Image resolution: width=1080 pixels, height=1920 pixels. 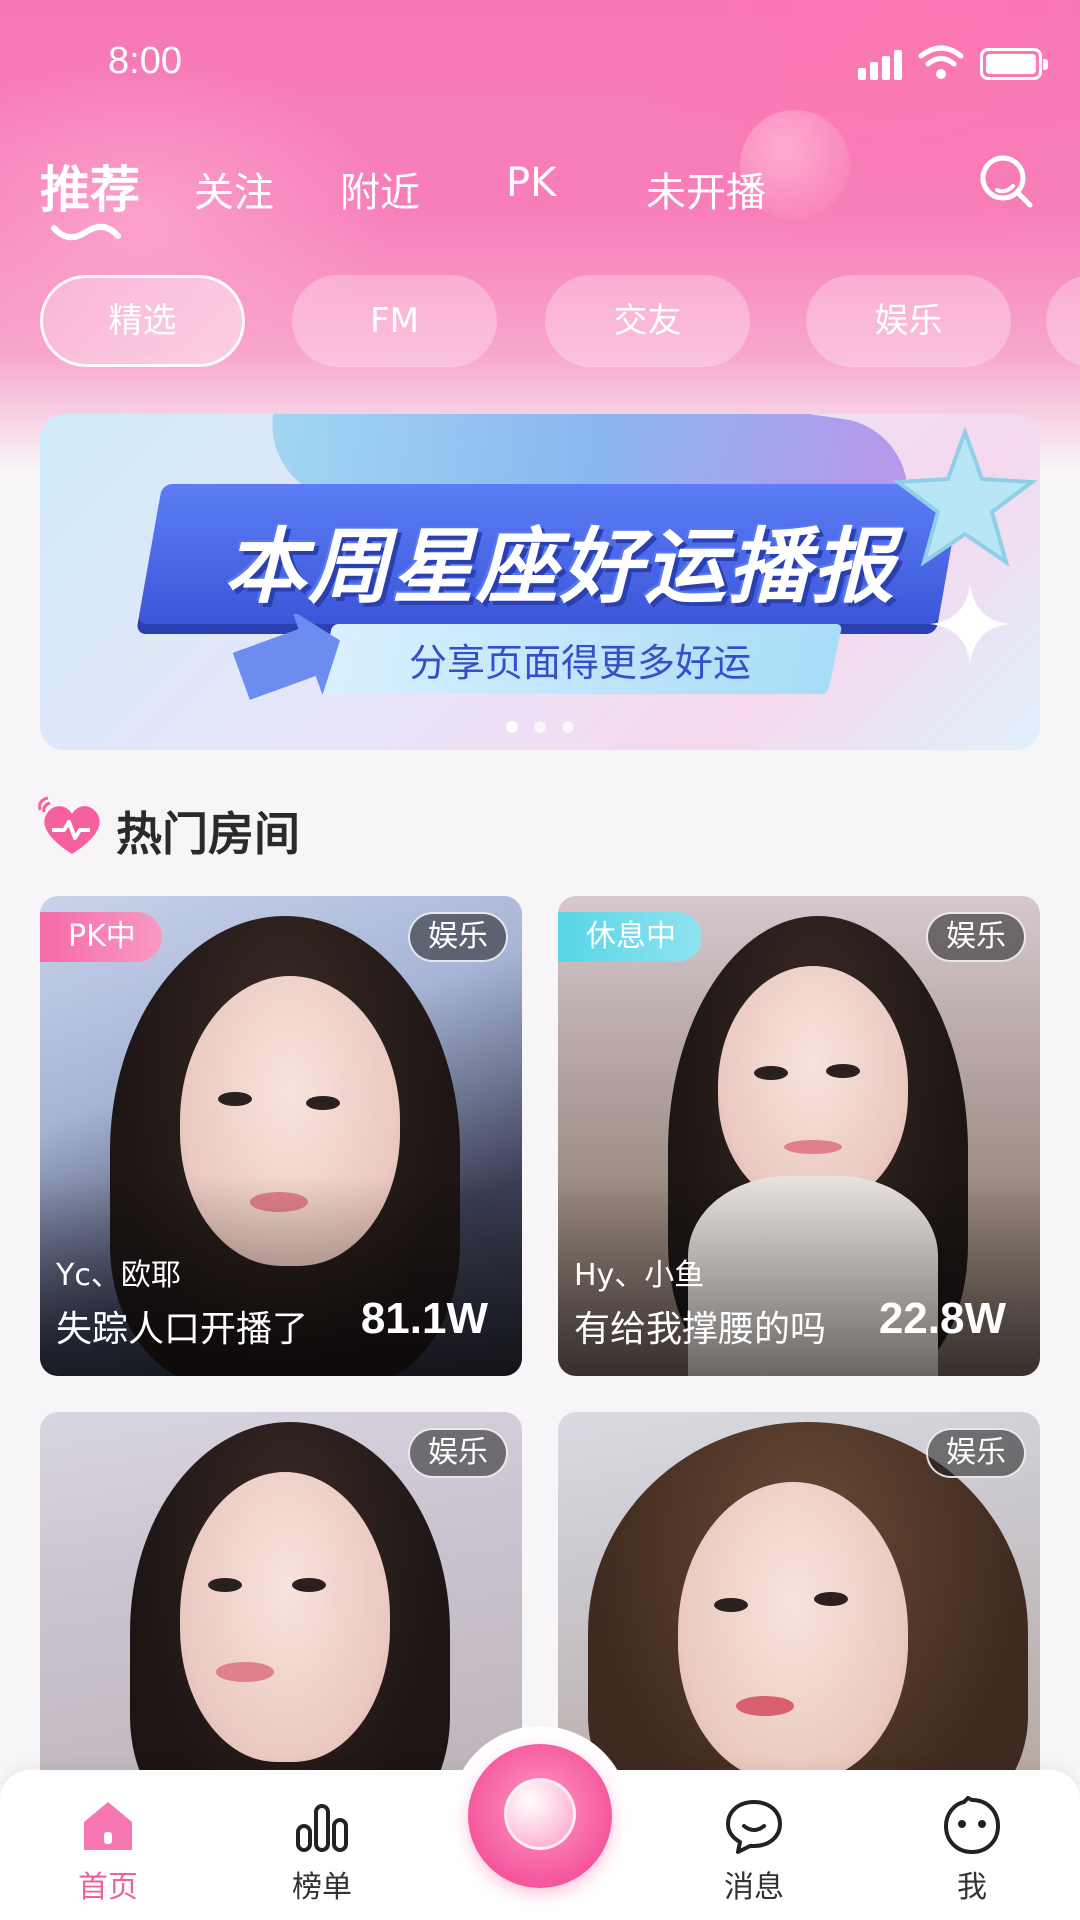 I want to click on signal-icon, so click(x=881, y=64).